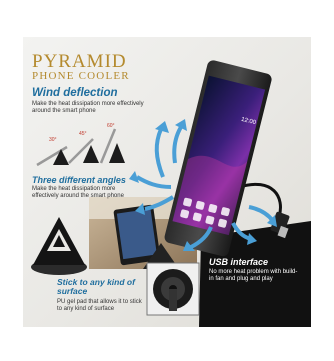  I want to click on angle-label-30: 30°, so click(53, 140).